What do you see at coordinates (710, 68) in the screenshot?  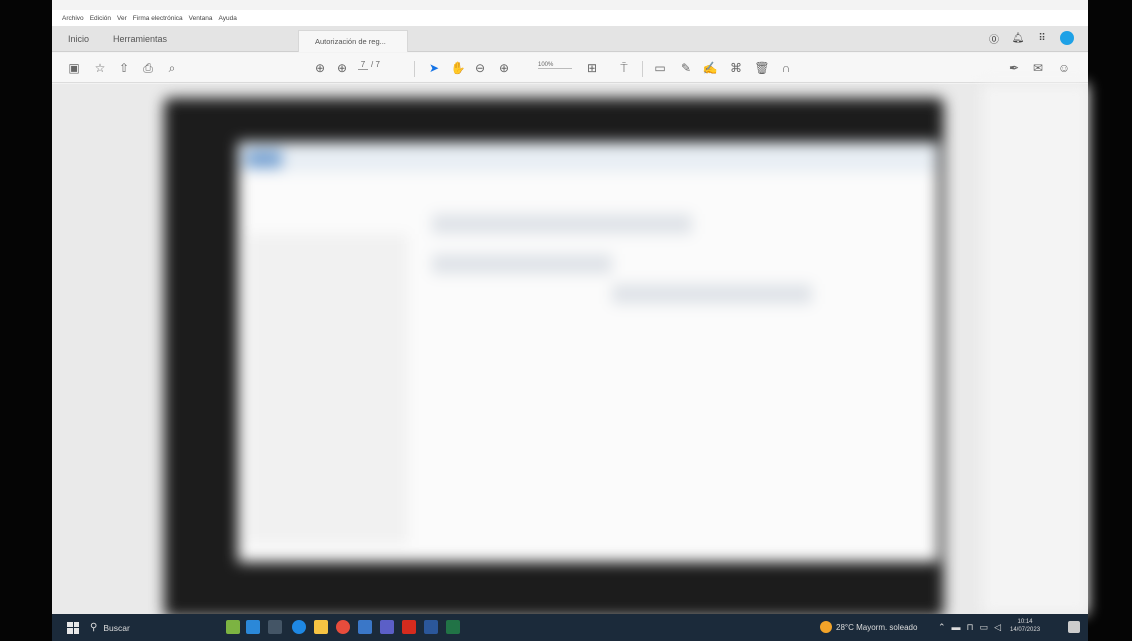 I see `draw-icon: ✍` at bounding box center [710, 68].